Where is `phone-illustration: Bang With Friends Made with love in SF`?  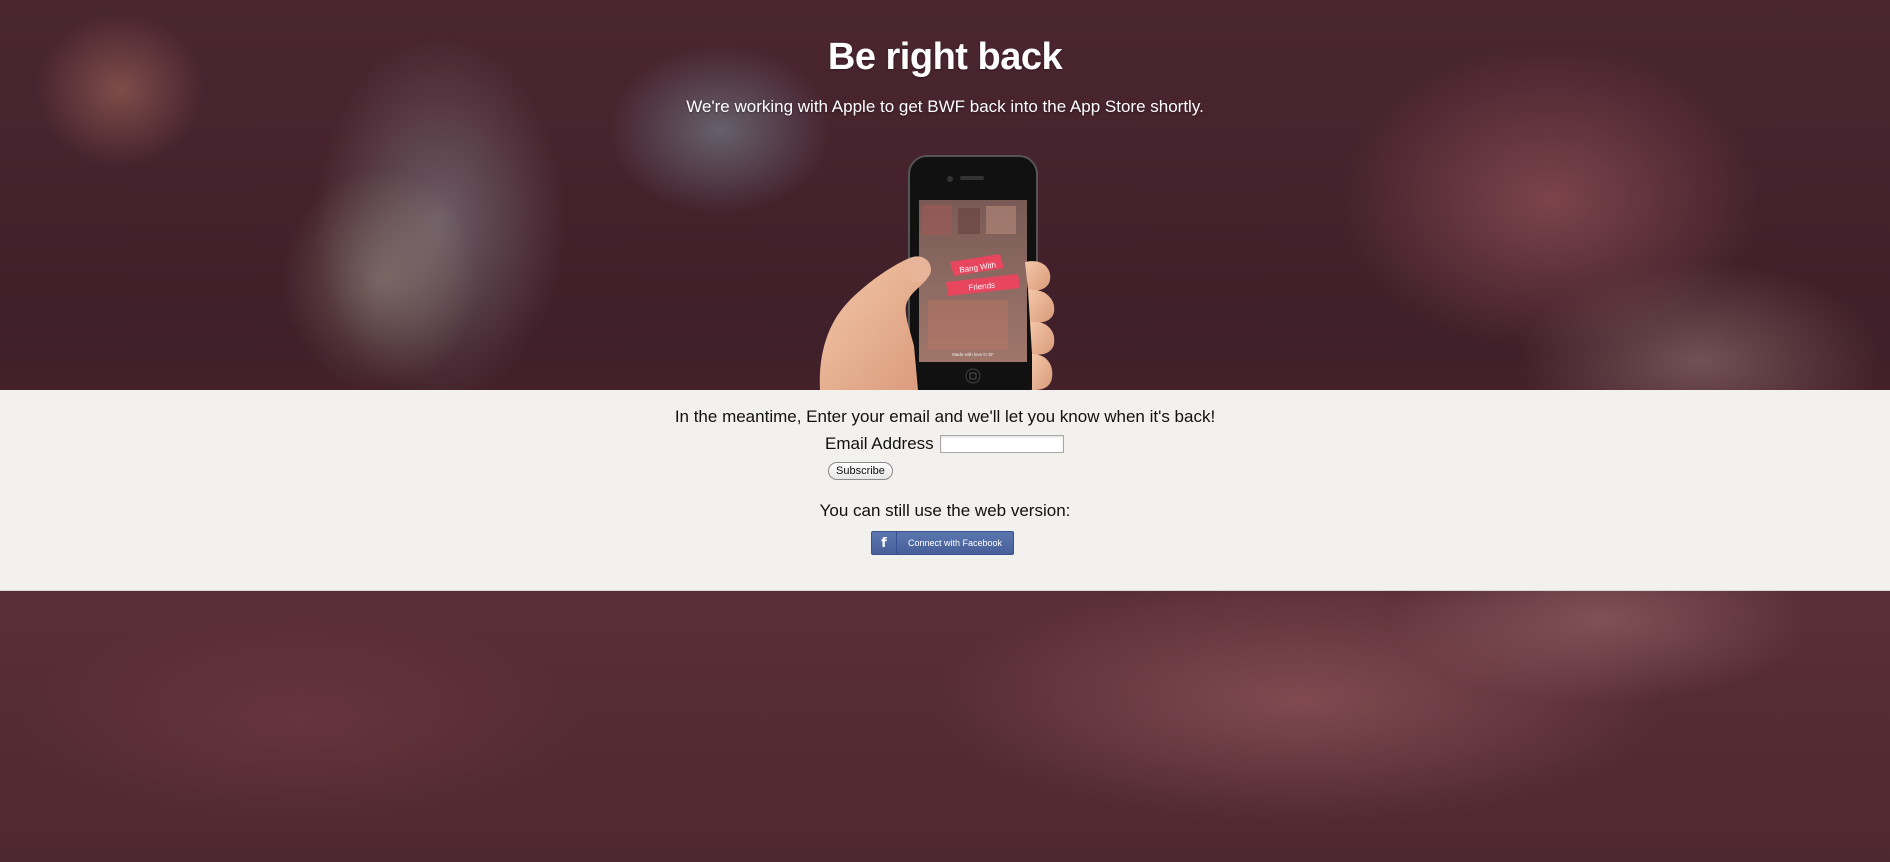 phone-illustration: Bang With Friends Made with love in SF is located at coordinates (937, 272).